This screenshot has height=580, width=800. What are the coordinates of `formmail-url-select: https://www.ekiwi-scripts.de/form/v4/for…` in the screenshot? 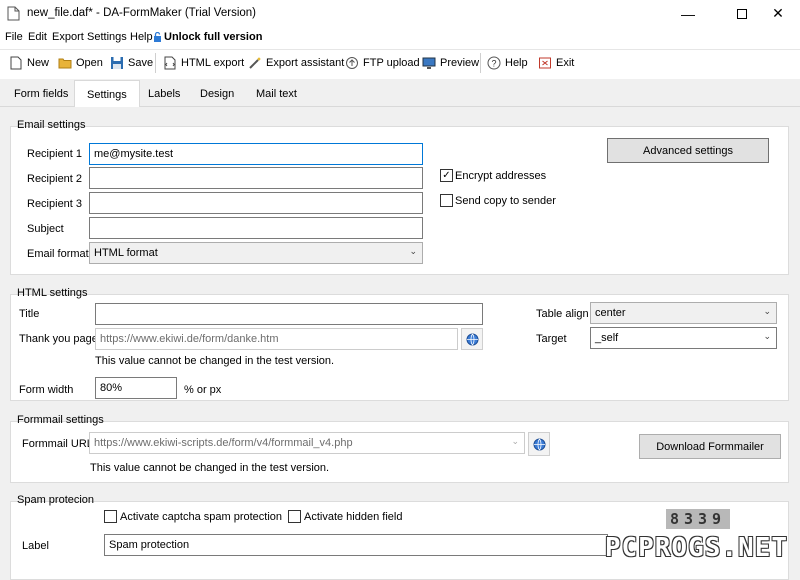 It's located at (307, 443).